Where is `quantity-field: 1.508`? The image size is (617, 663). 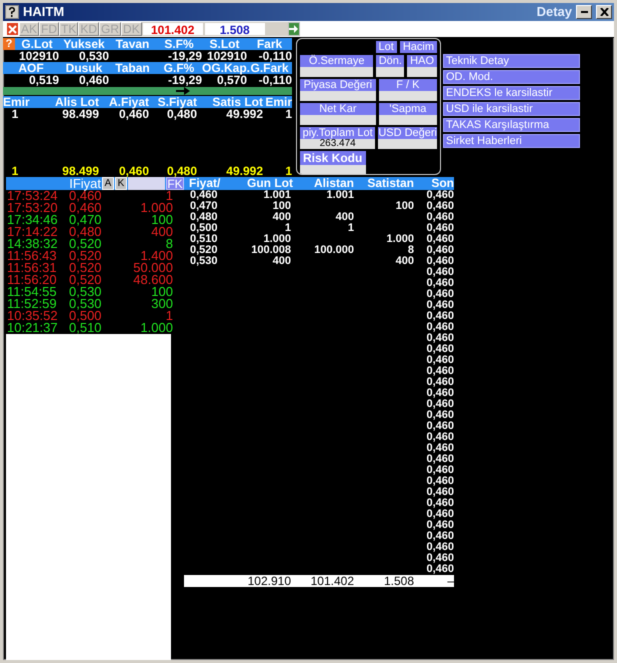 quantity-field: 1.508 is located at coordinates (235, 29).